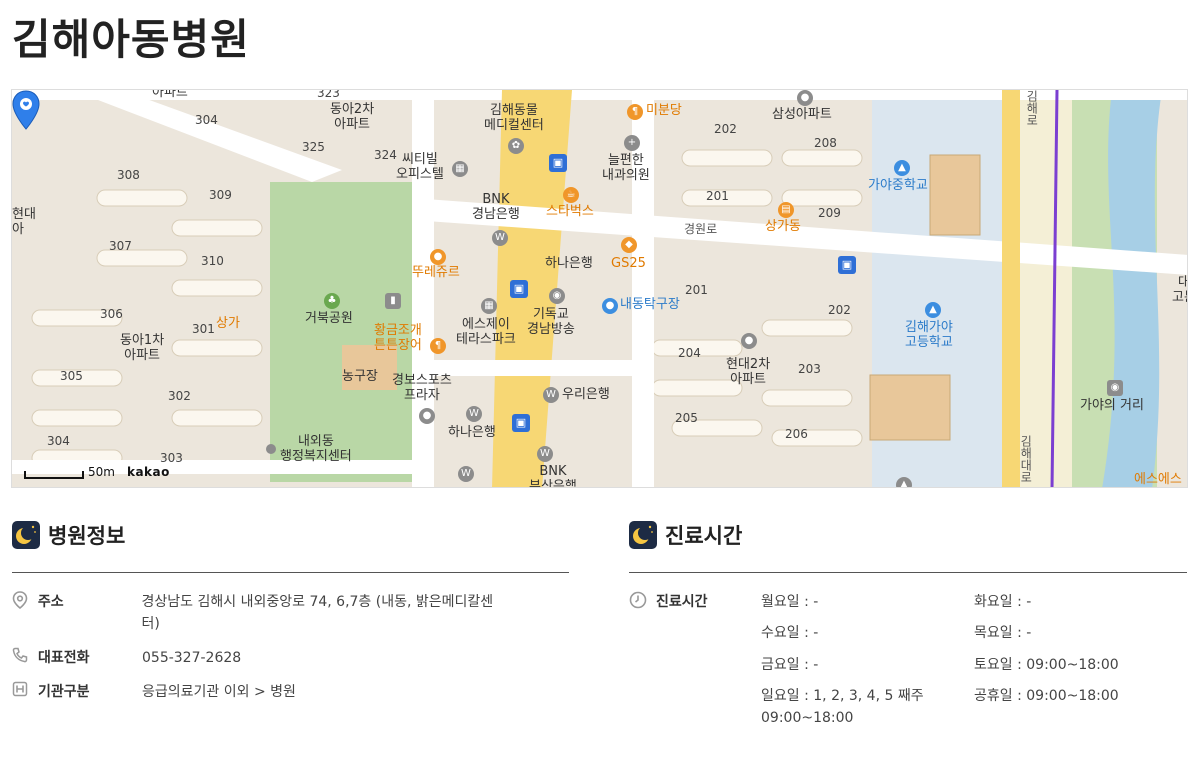 The image size is (1197, 762). What do you see at coordinates (329, 318) in the screenshot?
I see `map-label-geobuk-park: 거북공원` at bounding box center [329, 318].